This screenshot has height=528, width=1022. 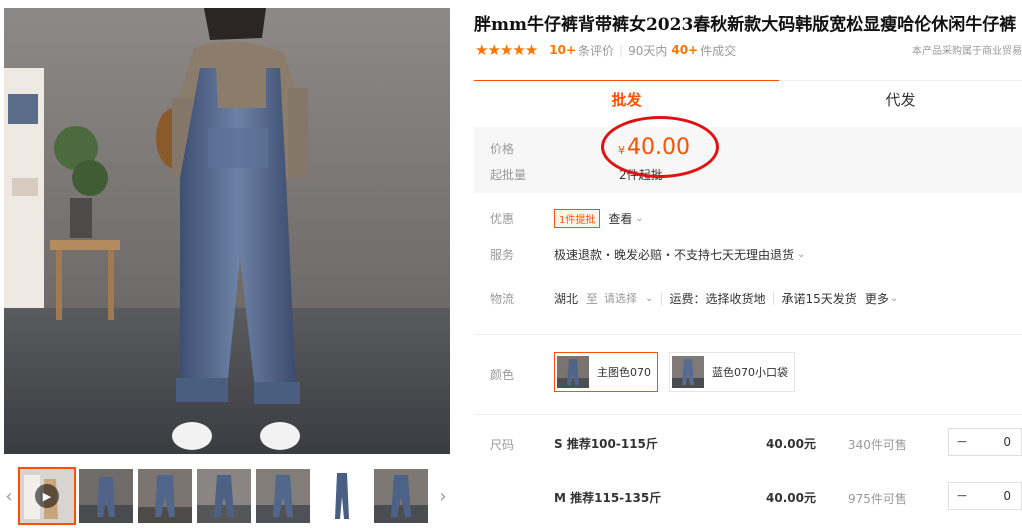 What do you see at coordinates (566, 298) in the screenshot?
I see `ship-from: 湖北` at bounding box center [566, 298].